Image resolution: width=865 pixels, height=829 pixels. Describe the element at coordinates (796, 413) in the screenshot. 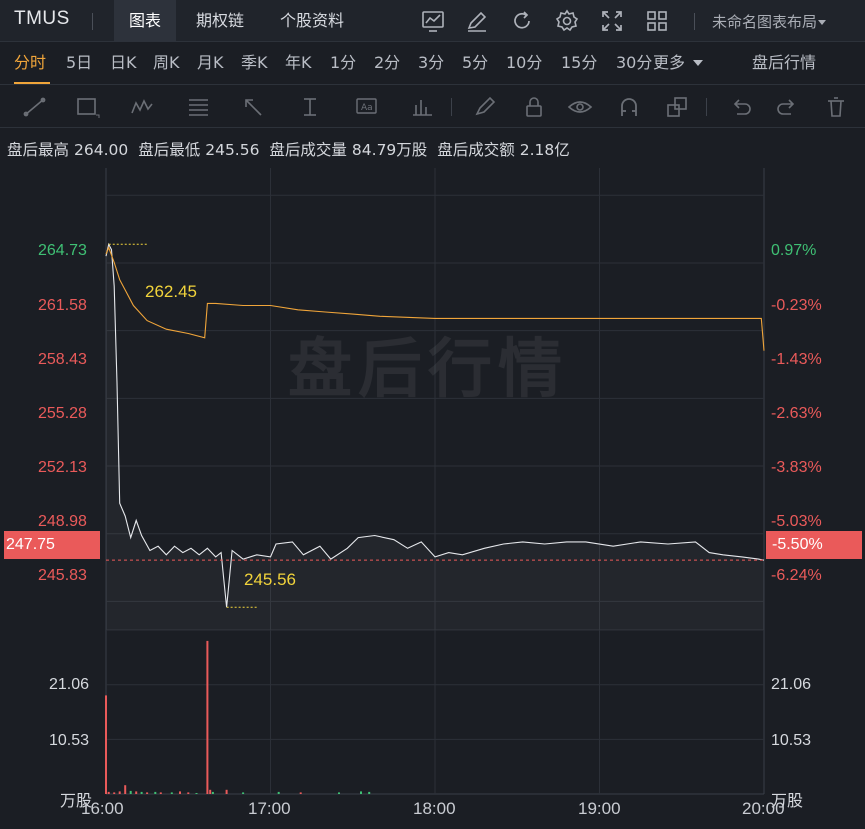

I see `pct-tick: -2.63%` at that location.